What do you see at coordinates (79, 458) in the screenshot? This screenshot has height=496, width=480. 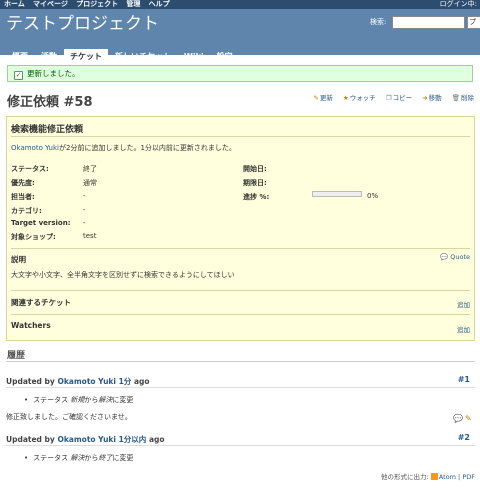 I see `journal-detail: • ステータス 解決から終了に変更` at bounding box center [79, 458].